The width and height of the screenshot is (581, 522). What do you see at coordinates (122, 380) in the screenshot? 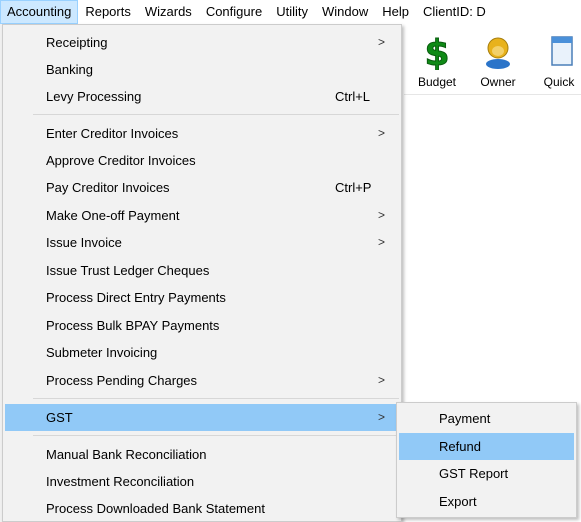
I see `menu-item-label: Process Pending Charges` at bounding box center [122, 380].